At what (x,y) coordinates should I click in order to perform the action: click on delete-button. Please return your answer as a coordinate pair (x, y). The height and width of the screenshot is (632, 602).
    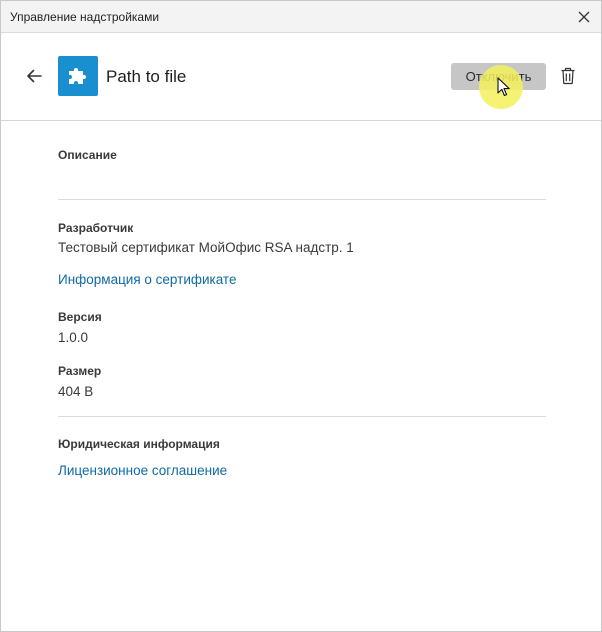
    Looking at the image, I should click on (568, 76).